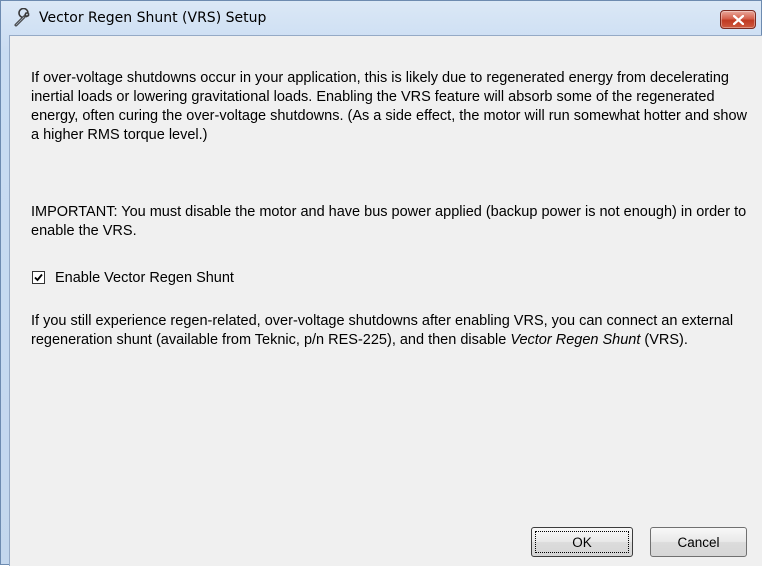  Describe the element at coordinates (381, 18) in the screenshot. I see `title-bar: Vector Regen Shunt (VRS) Setup` at that location.